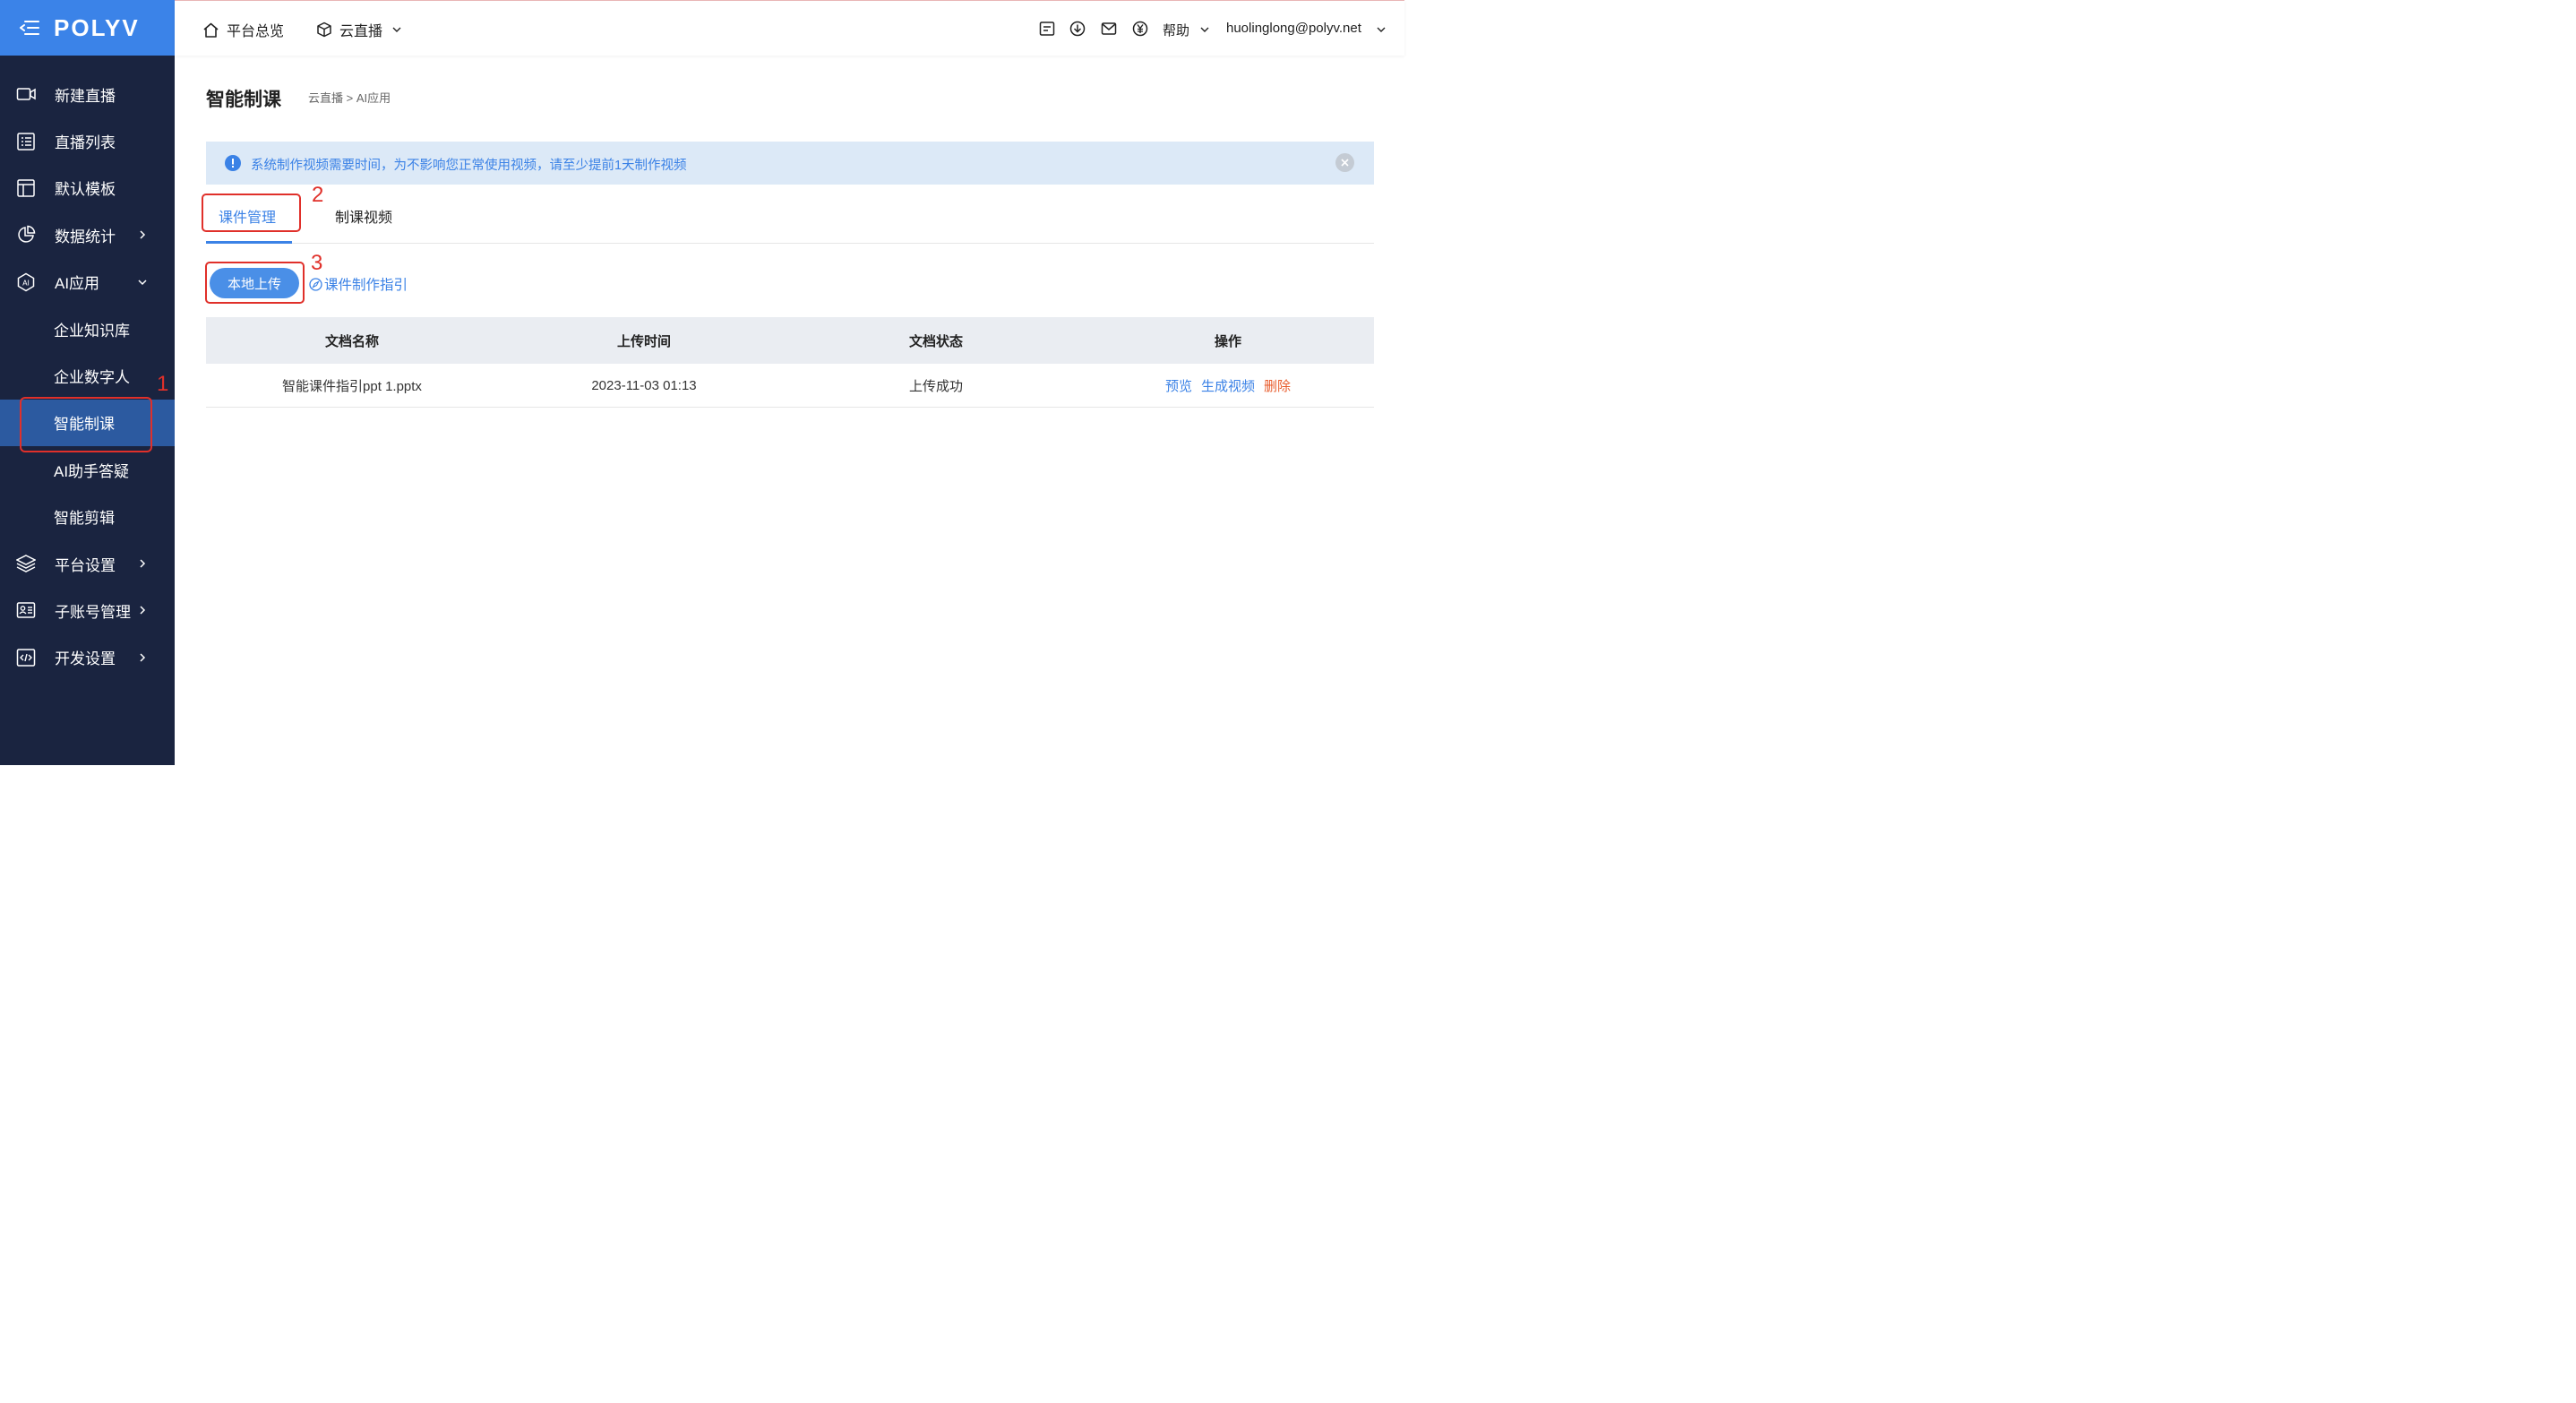 This screenshot has width=2576, height=1403. What do you see at coordinates (1227, 341) in the screenshot?
I see `column-header: 操作` at bounding box center [1227, 341].